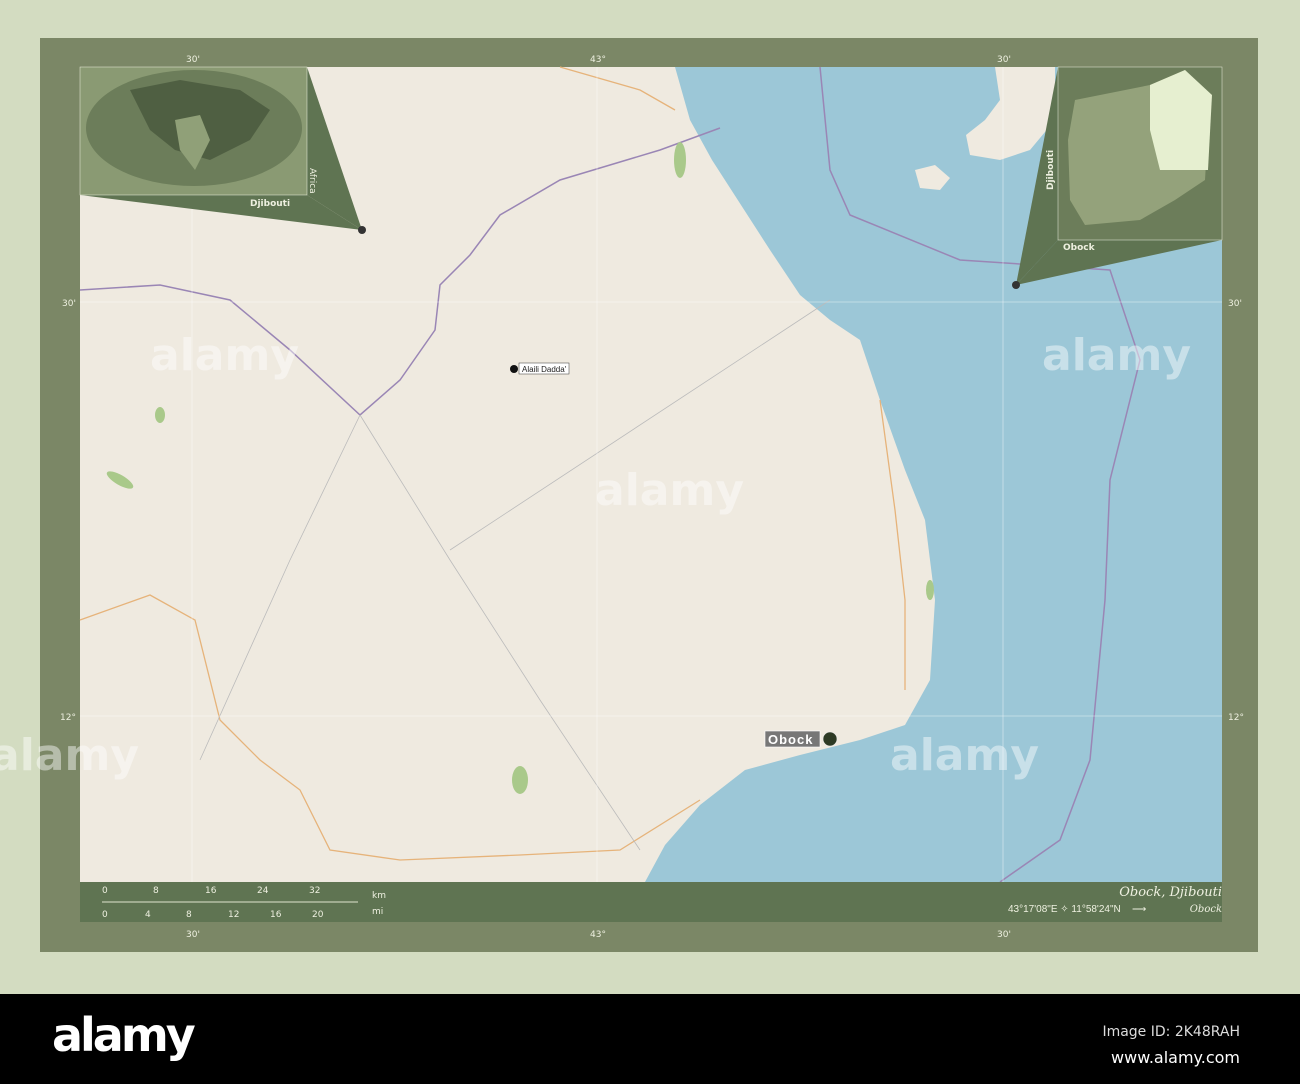  I want to click on svg-text: 12, so click(233, 915).